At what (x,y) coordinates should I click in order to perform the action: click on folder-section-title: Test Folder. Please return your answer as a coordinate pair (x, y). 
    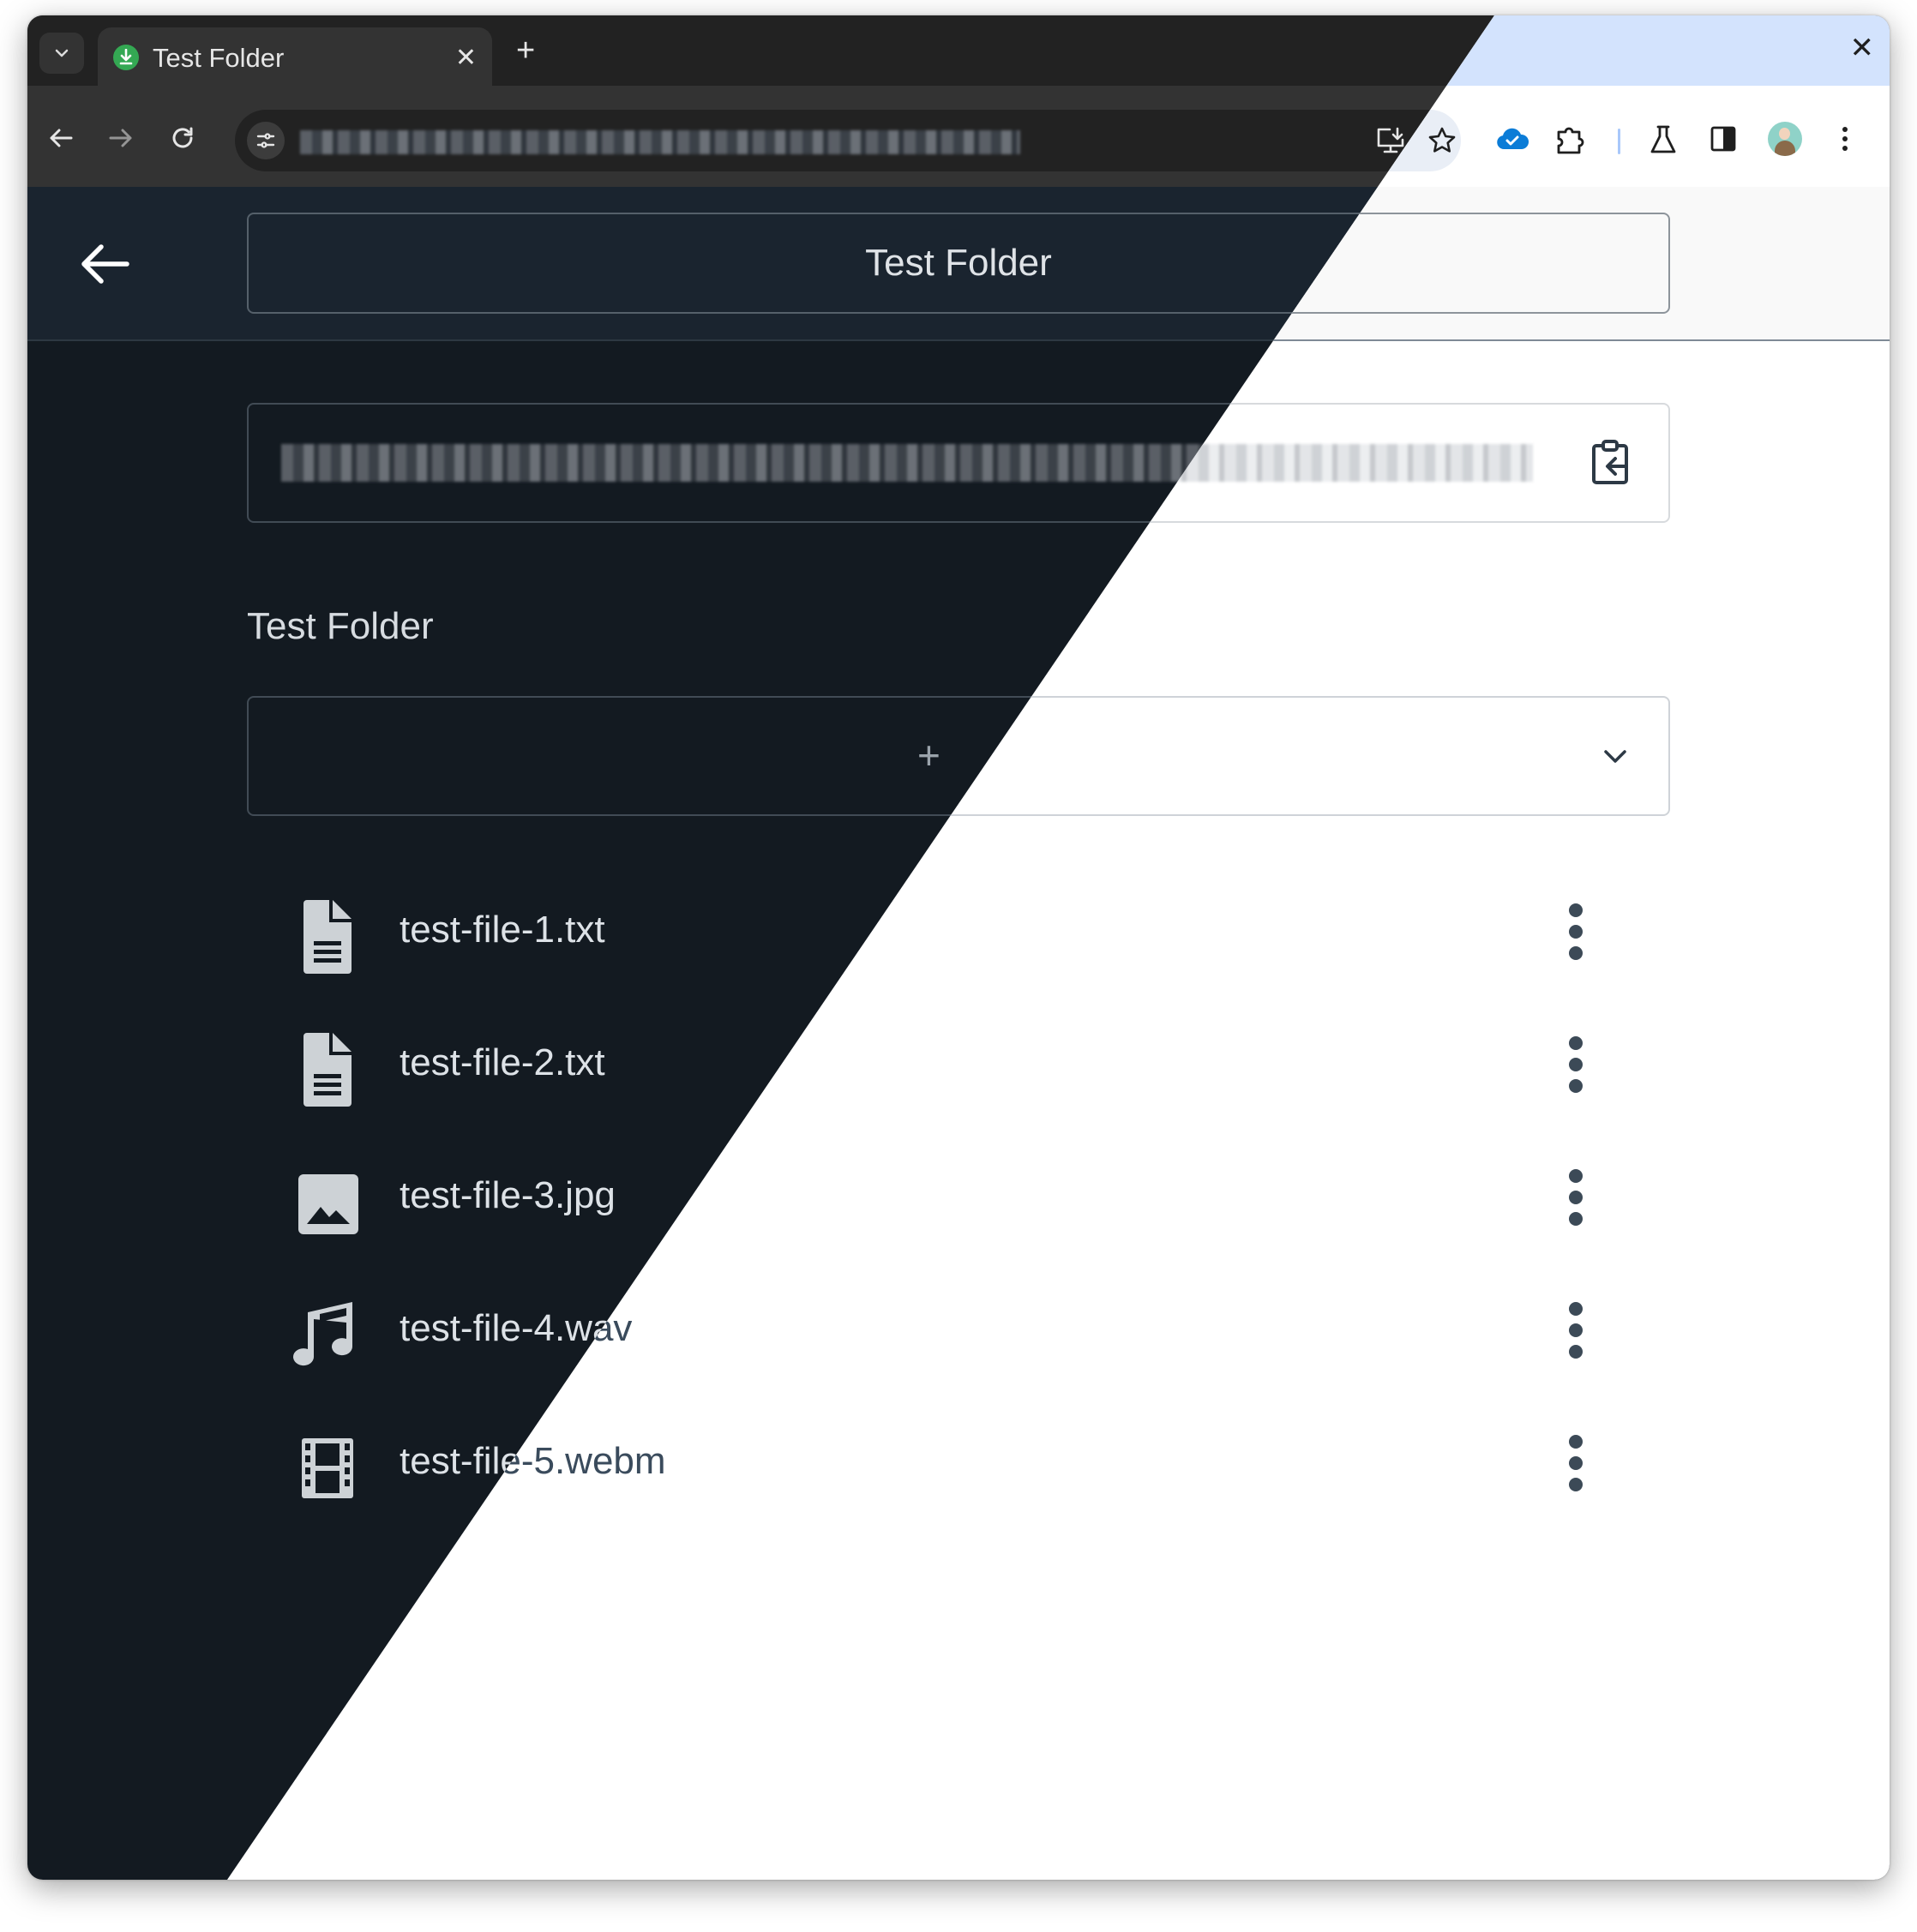
    Looking at the image, I should click on (341, 626).